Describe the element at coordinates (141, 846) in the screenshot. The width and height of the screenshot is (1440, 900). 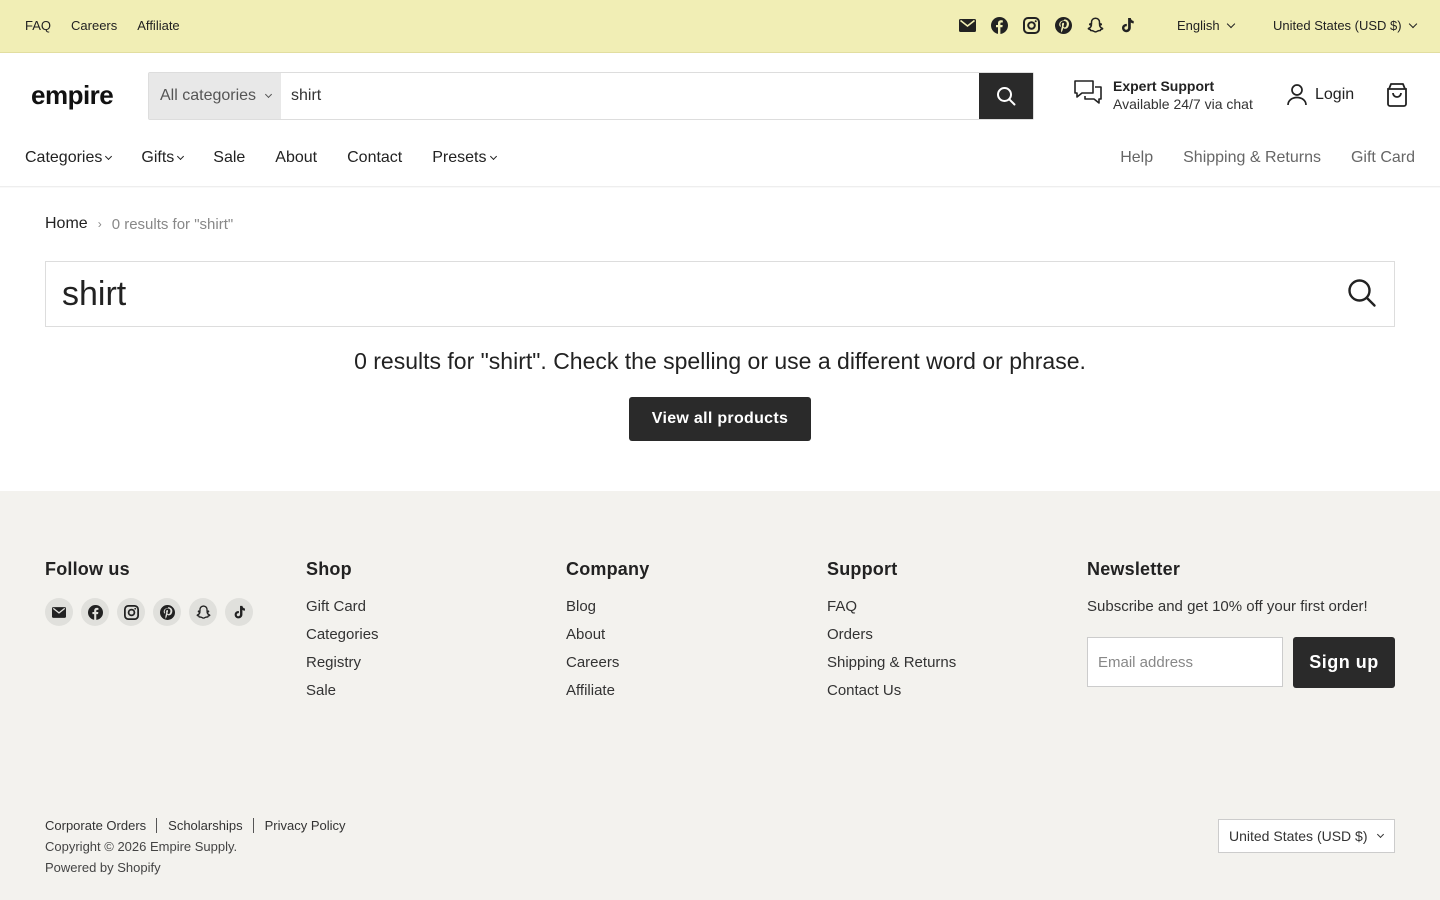
I see `copyright-text: Copyright © 2026 Empire Supply.` at that location.